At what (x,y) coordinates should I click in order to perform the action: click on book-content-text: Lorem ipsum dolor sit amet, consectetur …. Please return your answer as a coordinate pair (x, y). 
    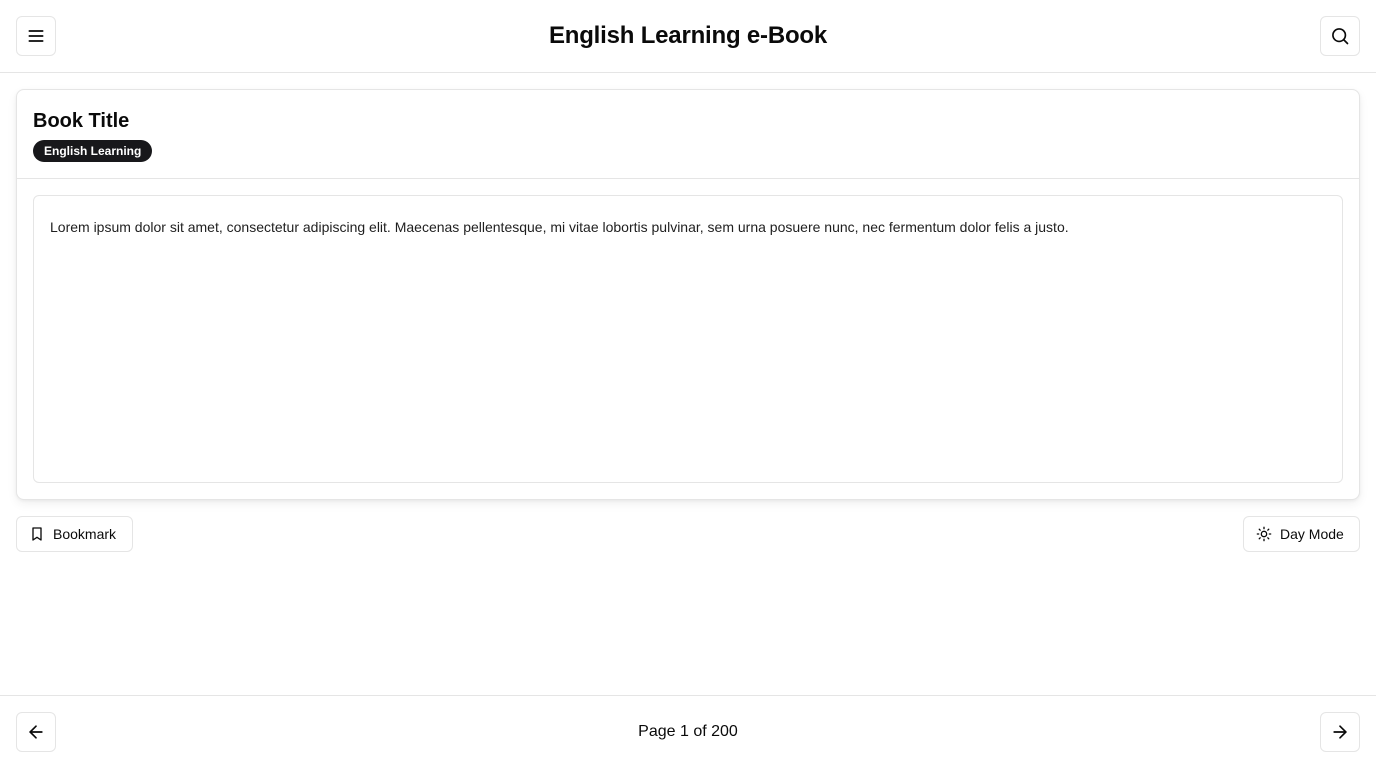
    Looking at the image, I should click on (559, 227).